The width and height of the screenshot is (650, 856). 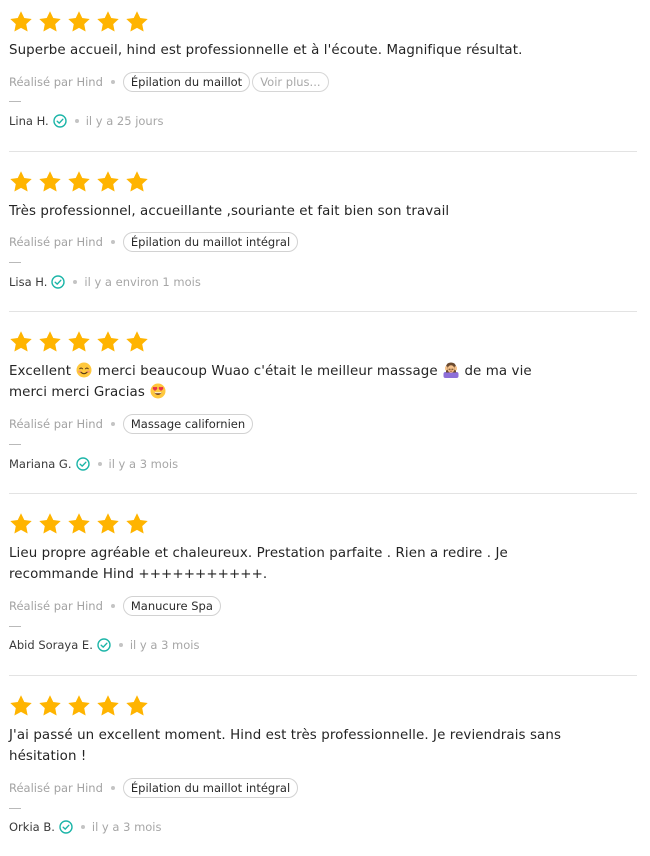 I want to click on author-name: Abid Soraya E., so click(x=51, y=645).